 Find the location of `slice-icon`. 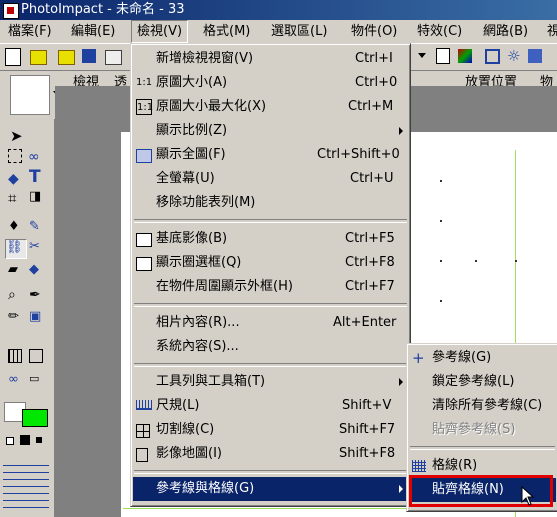

slice-icon is located at coordinates (143, 431).